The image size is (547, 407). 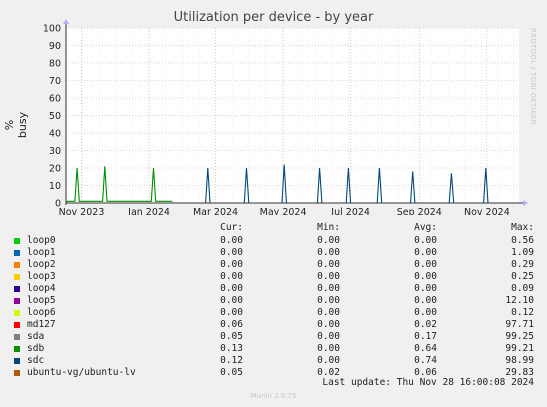 I want to click on legend-max-value: 0.29, so click(x=522, y=264).